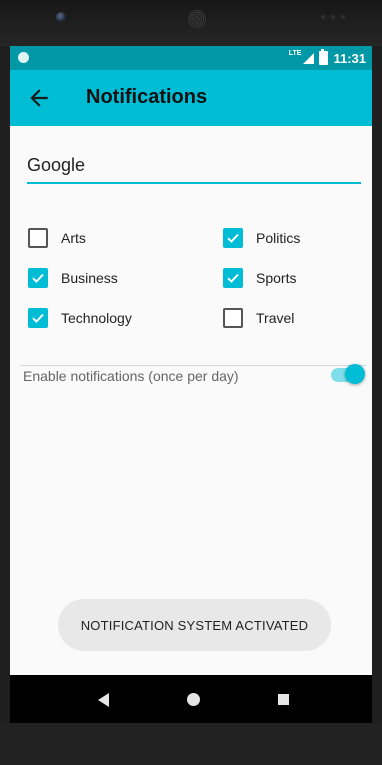 The width and height of the screenshot is (382, 765). Describe the element at coordinates (23, 57) in the screenshot. I see `notification-dot-icon` at that location.